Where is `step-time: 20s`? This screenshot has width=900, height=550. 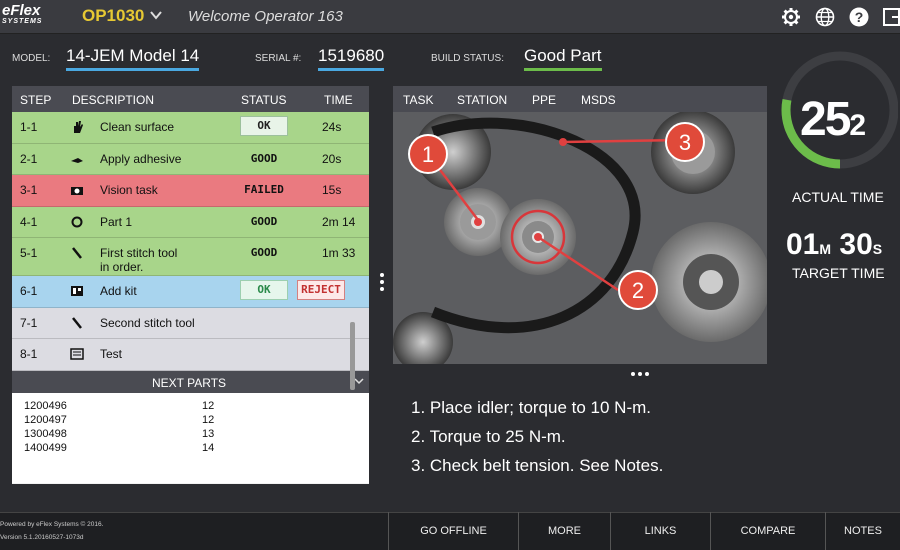
step-time: 20s is located at coordinates (332, 158).